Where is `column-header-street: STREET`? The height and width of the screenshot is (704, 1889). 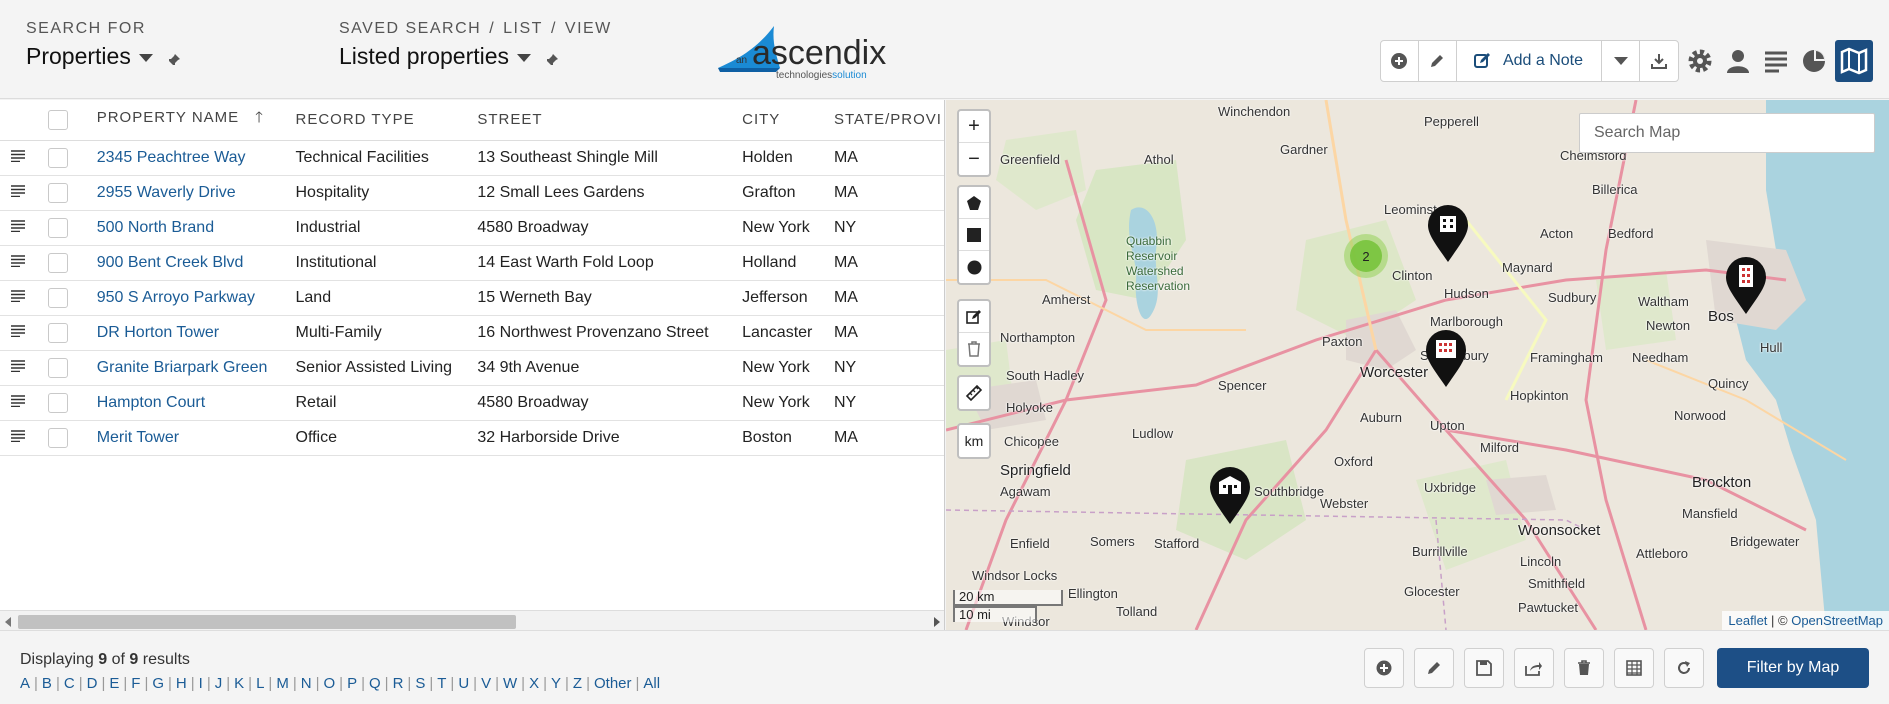
column-header-street: STREET is located at coordinates (610, 120).